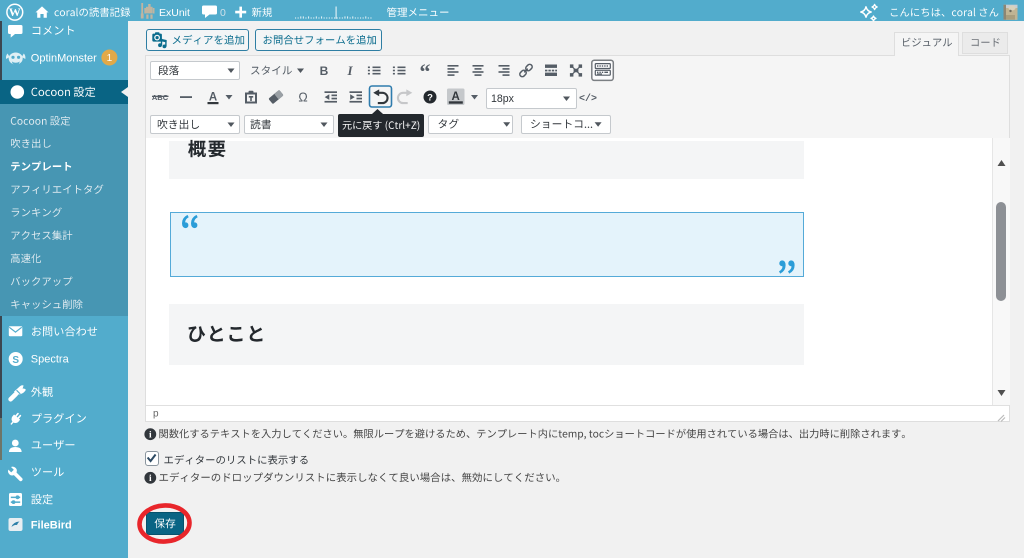  I want to click on svg-text: 18px, so click(503, 99).